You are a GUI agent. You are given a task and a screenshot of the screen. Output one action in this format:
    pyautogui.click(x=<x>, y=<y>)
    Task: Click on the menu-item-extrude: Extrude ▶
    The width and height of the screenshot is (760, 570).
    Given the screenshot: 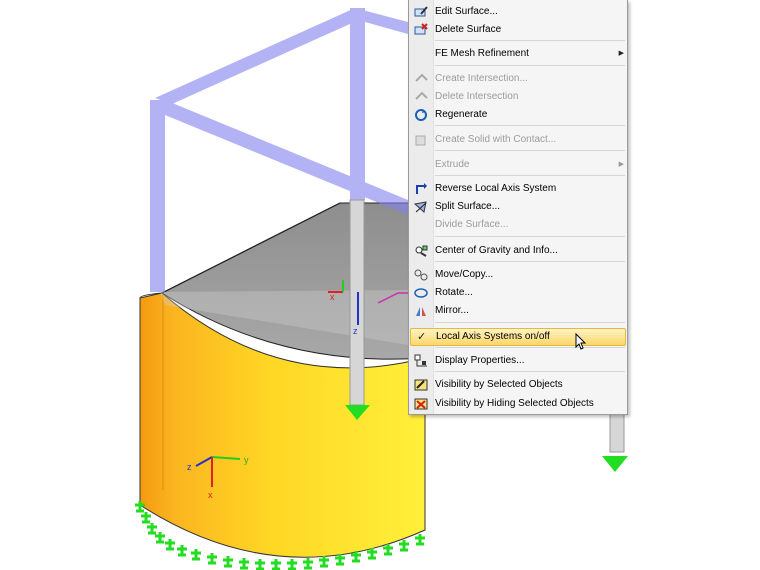 What is the action you would take?
    pyautogui.click(x=518, y=165)
    